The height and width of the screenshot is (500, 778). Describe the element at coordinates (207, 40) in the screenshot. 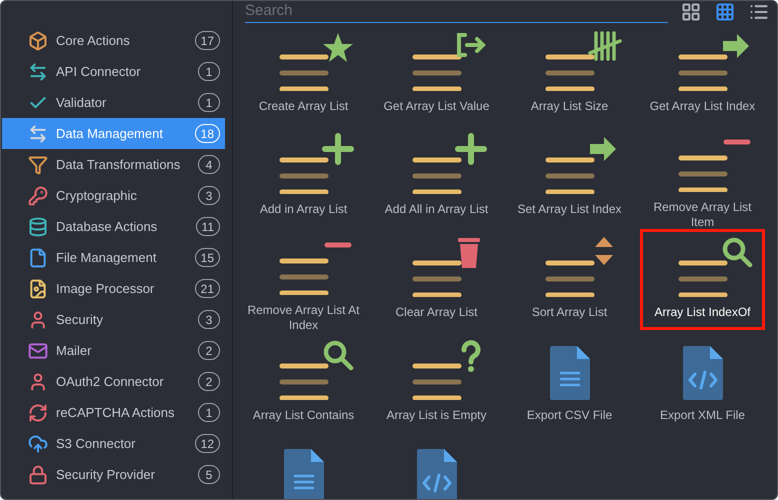

I see `count-badge: 17` at that location.